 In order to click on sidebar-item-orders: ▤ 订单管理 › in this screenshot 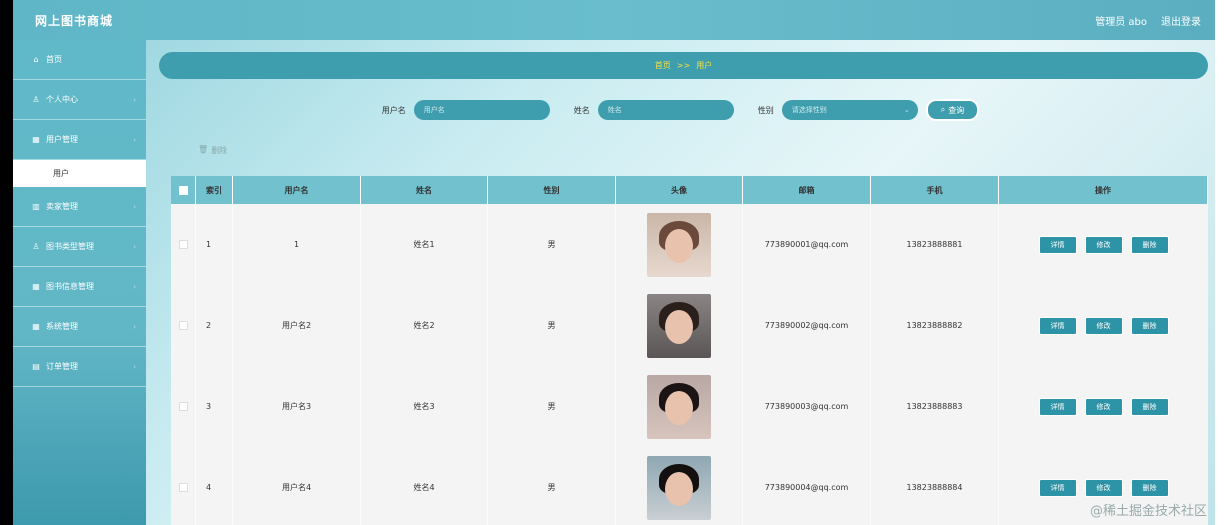, I will do `click(79, 367)`.